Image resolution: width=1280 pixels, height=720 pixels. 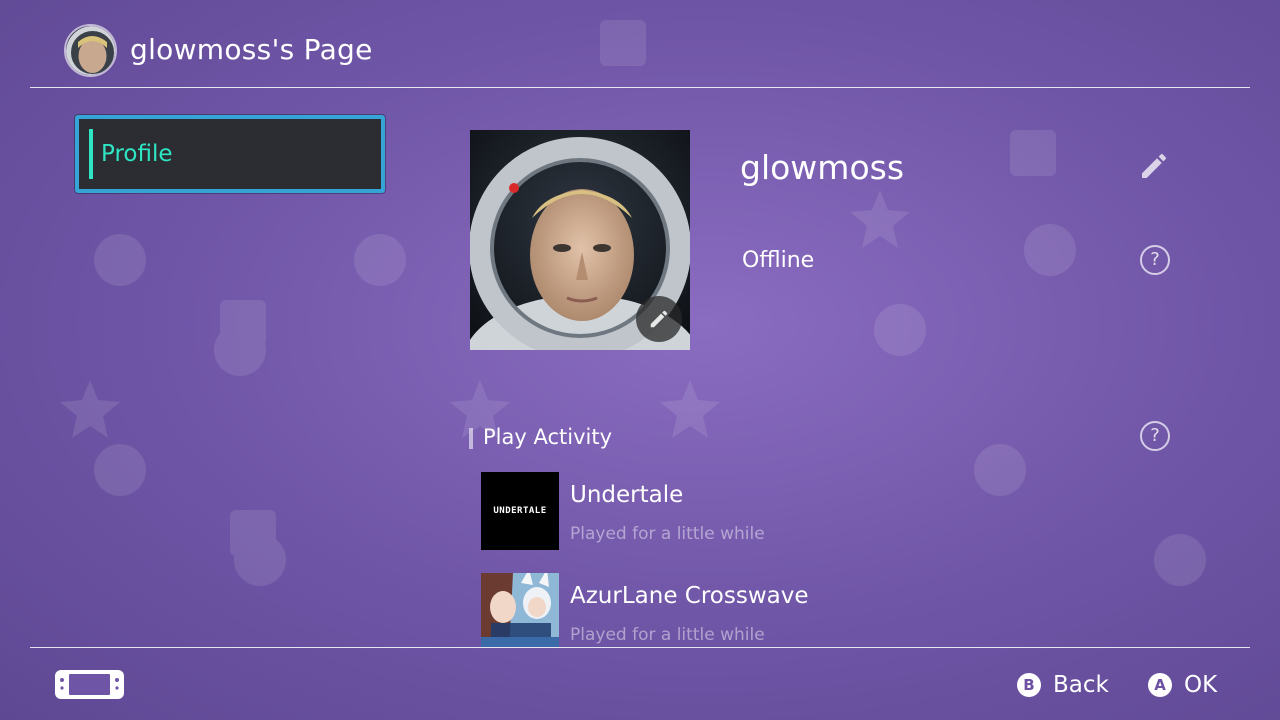 I want to click on b-button-icon: B, so click(x=1029, y=685).